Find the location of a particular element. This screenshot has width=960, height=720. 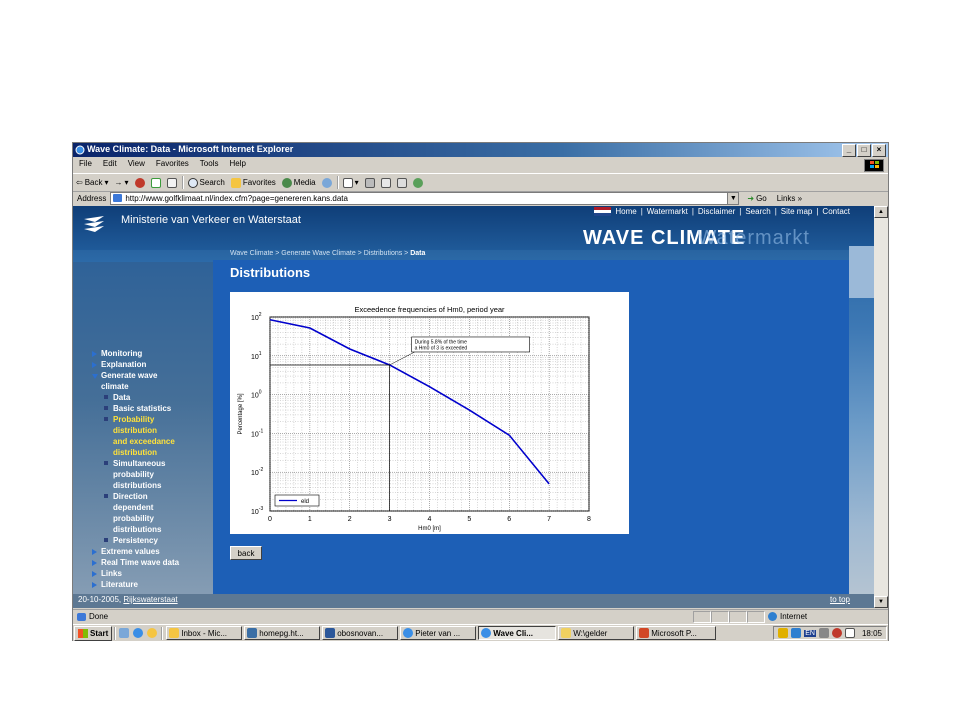

tray-security-icon is located at coordinates (836, 633).